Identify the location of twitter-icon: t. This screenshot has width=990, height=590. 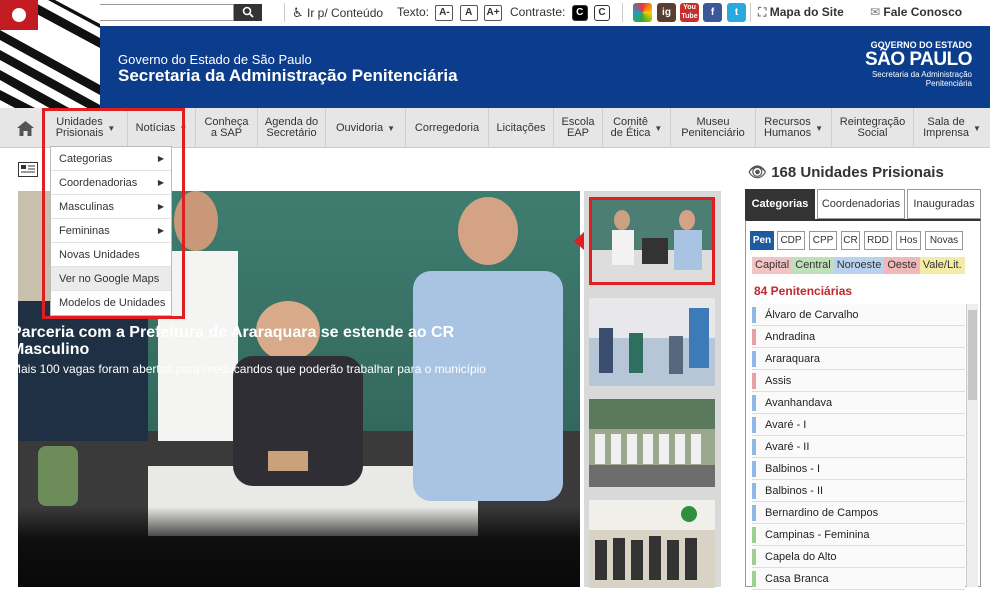
(736, 12).